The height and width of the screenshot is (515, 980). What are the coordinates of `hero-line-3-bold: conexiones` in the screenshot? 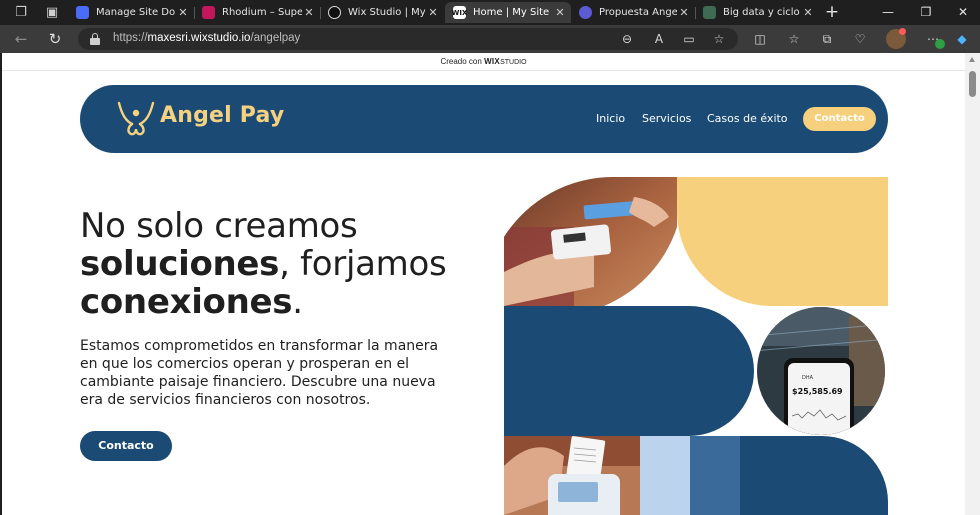 It's located at (186, 302).